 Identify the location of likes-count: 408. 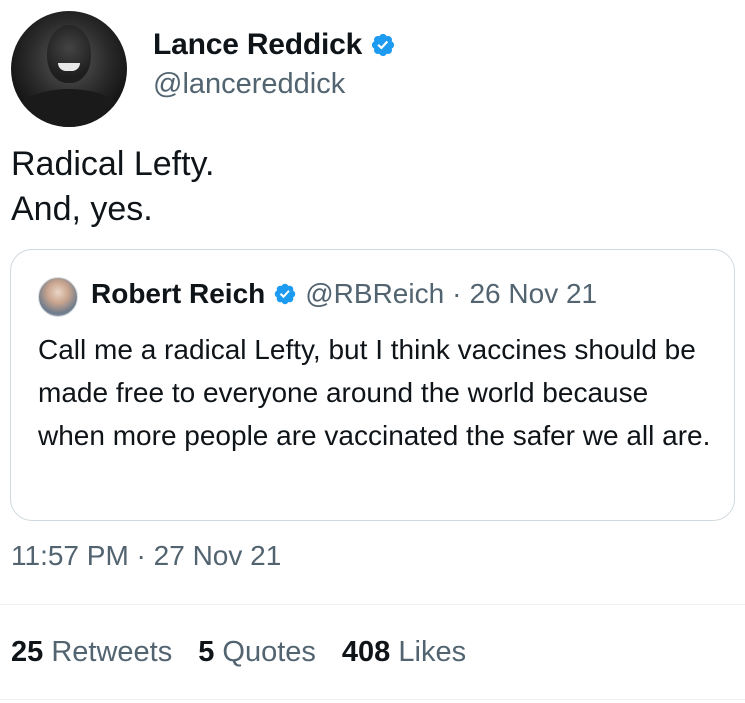
(366, 652).